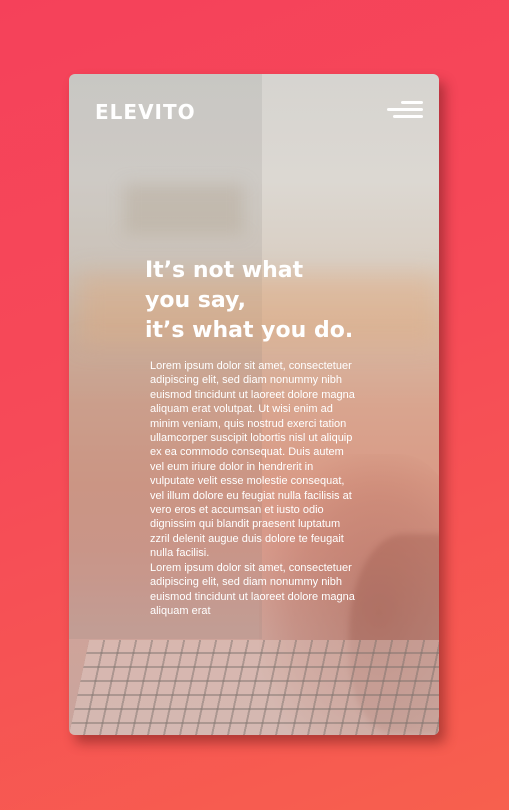 The image size is (509, 810). I want to click on menu-line-middle, so click(405, 109).